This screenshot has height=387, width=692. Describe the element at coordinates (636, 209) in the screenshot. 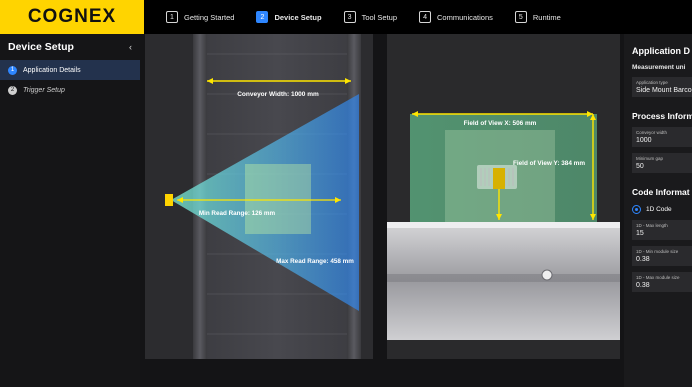

I see `radio-selected-icon` at that location.